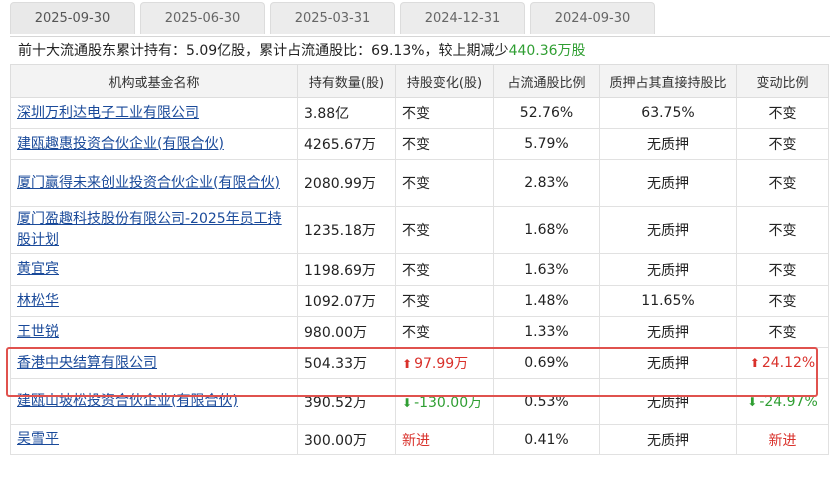 Image resolution: width=830 pixels, height=480 pixels. What do you see at coordinates (754, 363) in the screenshot?
I see `arrow-up-icon: ⬆` at bounding box center [754, 363].